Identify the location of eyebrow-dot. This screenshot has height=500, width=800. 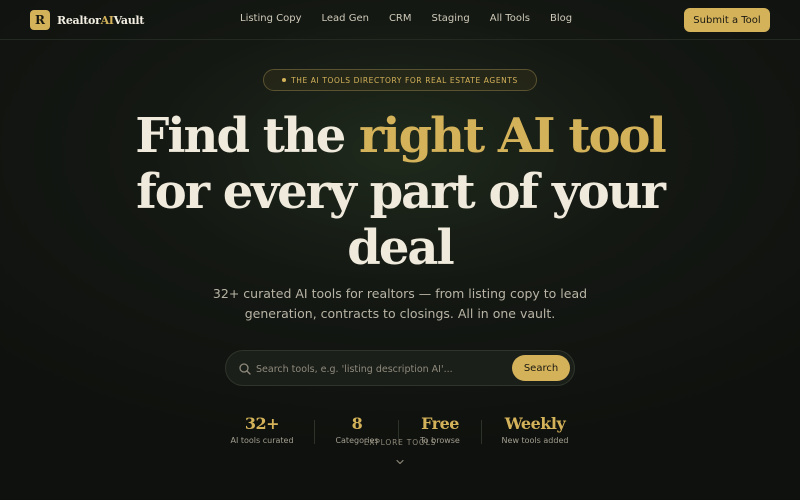
(284, 80).